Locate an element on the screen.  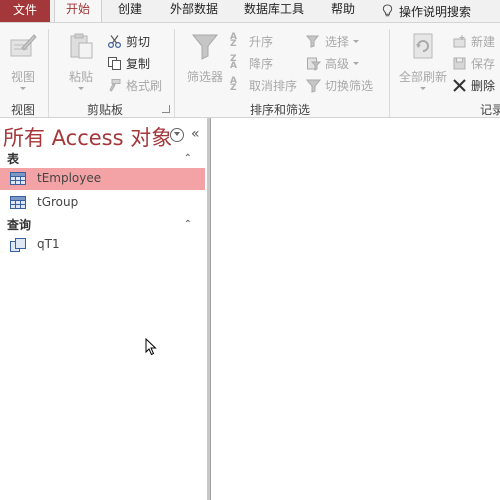
scissors-icon is located at coordinates (114, 41).